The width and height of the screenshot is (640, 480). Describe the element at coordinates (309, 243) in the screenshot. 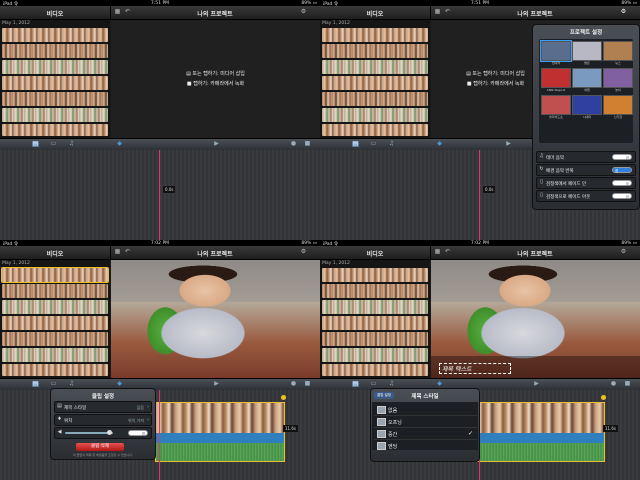

I see `battery-indicator: 89% ▭` at that location.